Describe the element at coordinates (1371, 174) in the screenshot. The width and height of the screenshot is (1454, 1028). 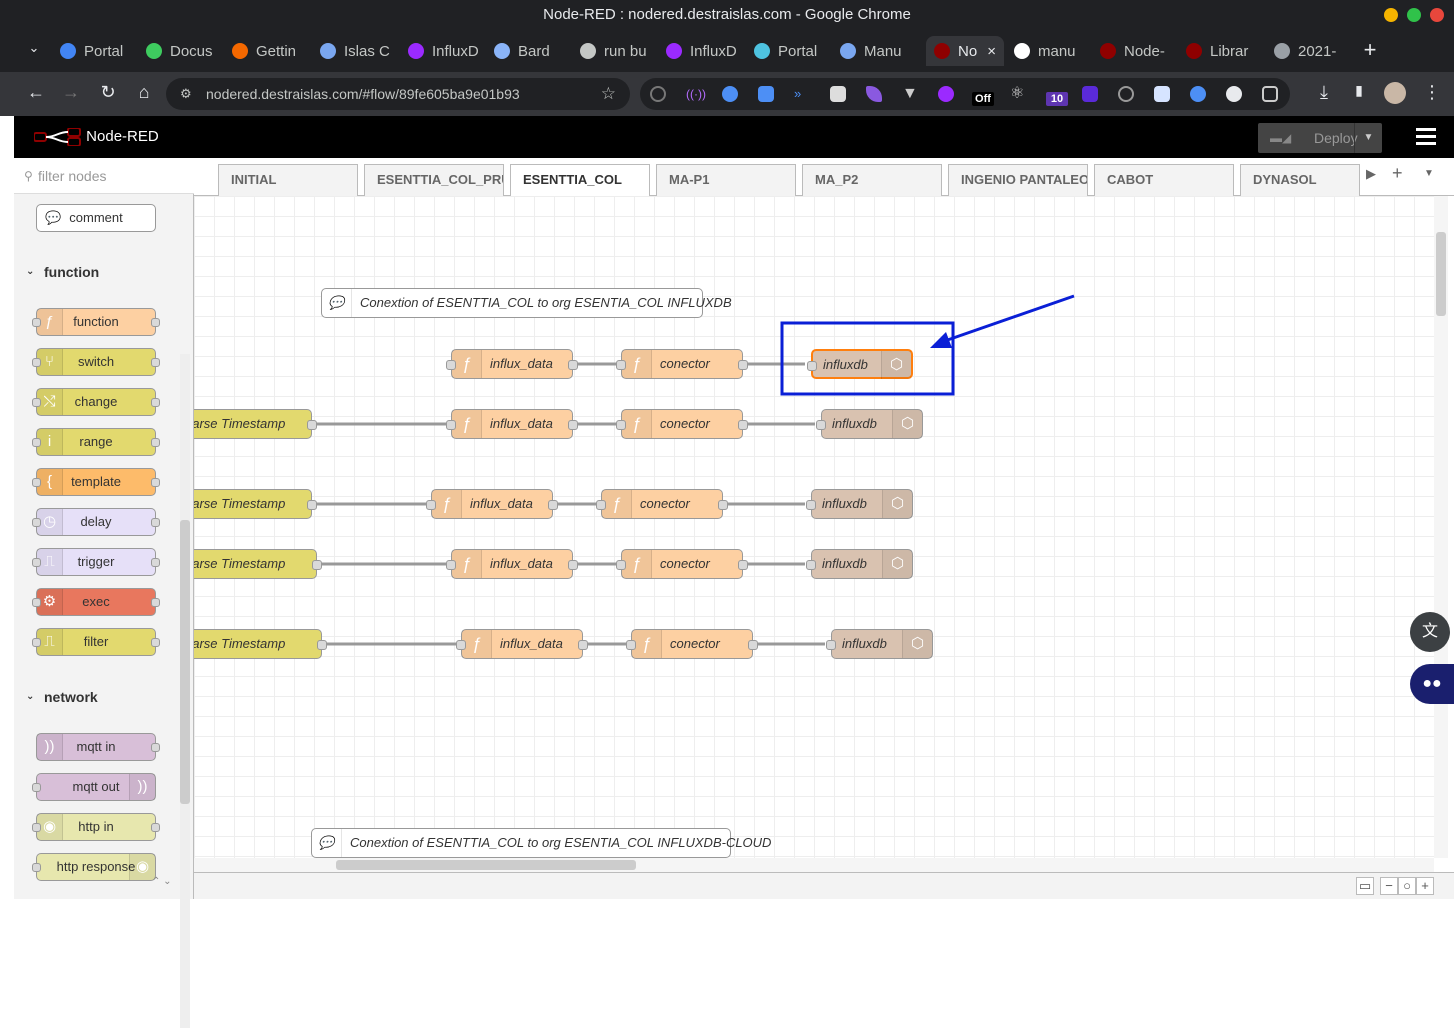
I see `scroll-tabs-right-icon: ▶` at that location.